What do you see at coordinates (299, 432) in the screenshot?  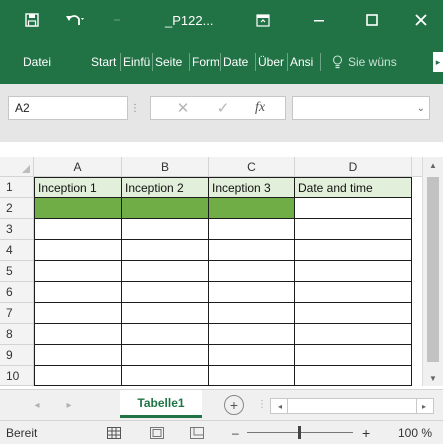 I see `zoom-slider-thumb` at bounding box center [299, 432].